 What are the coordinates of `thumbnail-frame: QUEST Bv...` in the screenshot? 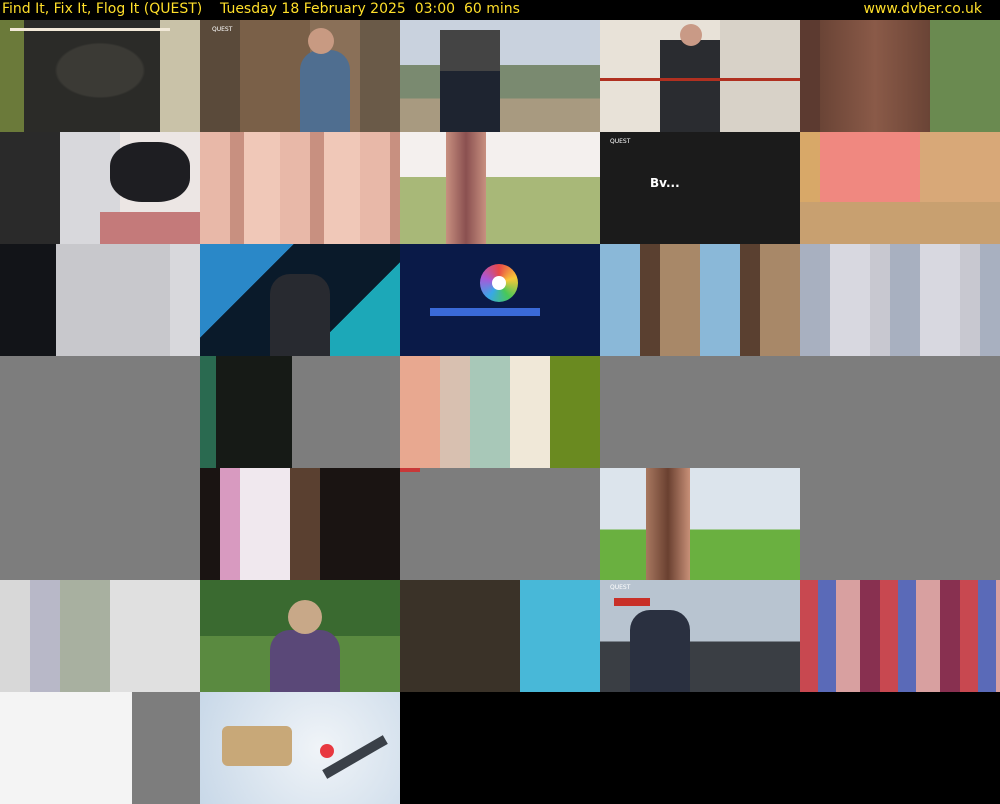 It's located at (700, 188).